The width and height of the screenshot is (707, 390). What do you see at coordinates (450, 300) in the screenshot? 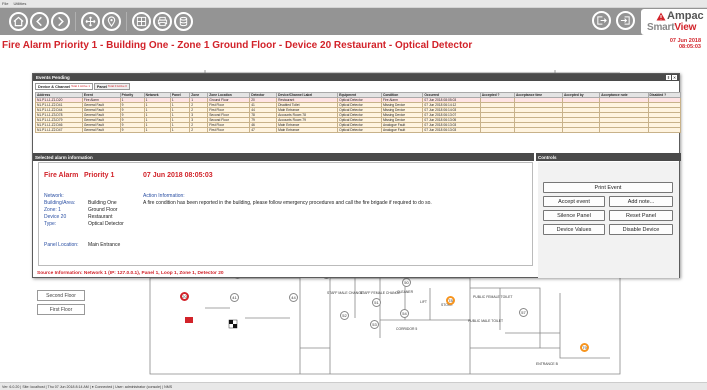
I see `device-marker-fault: 78` at bounding box center [450, 300].